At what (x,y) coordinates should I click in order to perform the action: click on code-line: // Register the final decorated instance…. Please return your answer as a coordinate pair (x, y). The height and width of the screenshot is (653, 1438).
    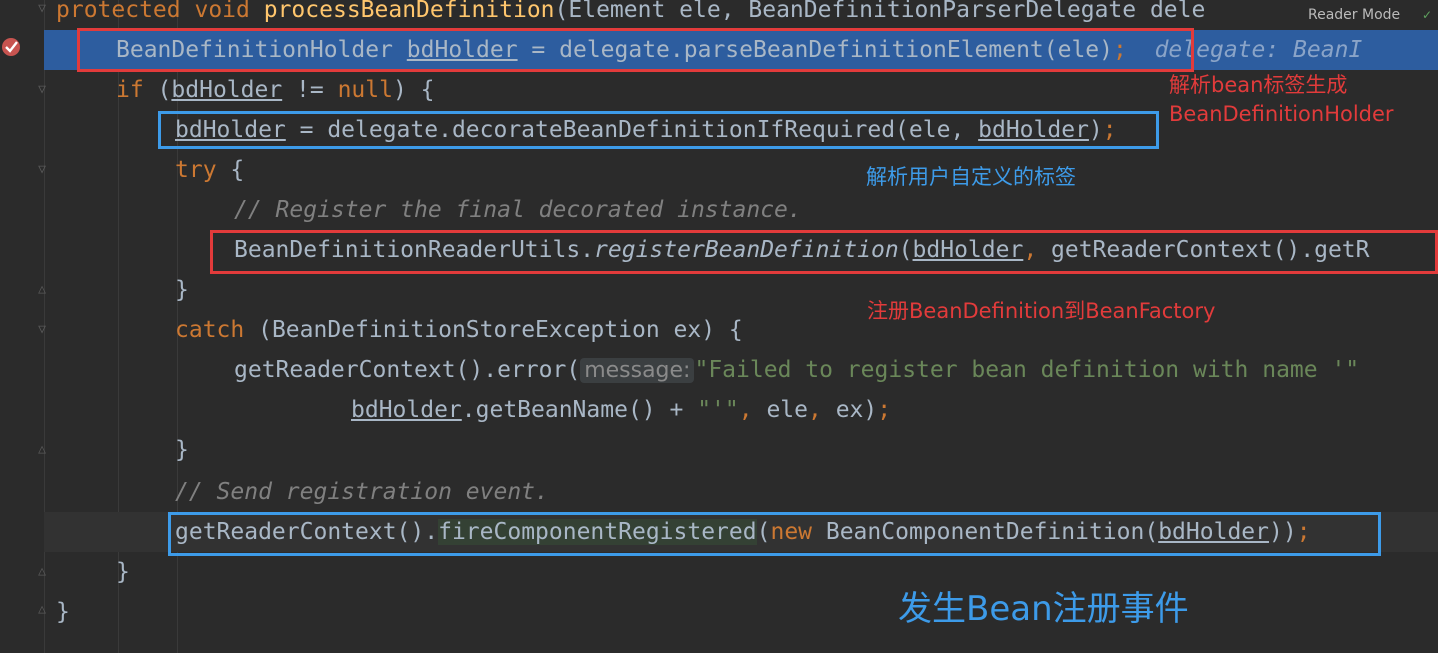
    Looking at the image, I should click on (741, 210).